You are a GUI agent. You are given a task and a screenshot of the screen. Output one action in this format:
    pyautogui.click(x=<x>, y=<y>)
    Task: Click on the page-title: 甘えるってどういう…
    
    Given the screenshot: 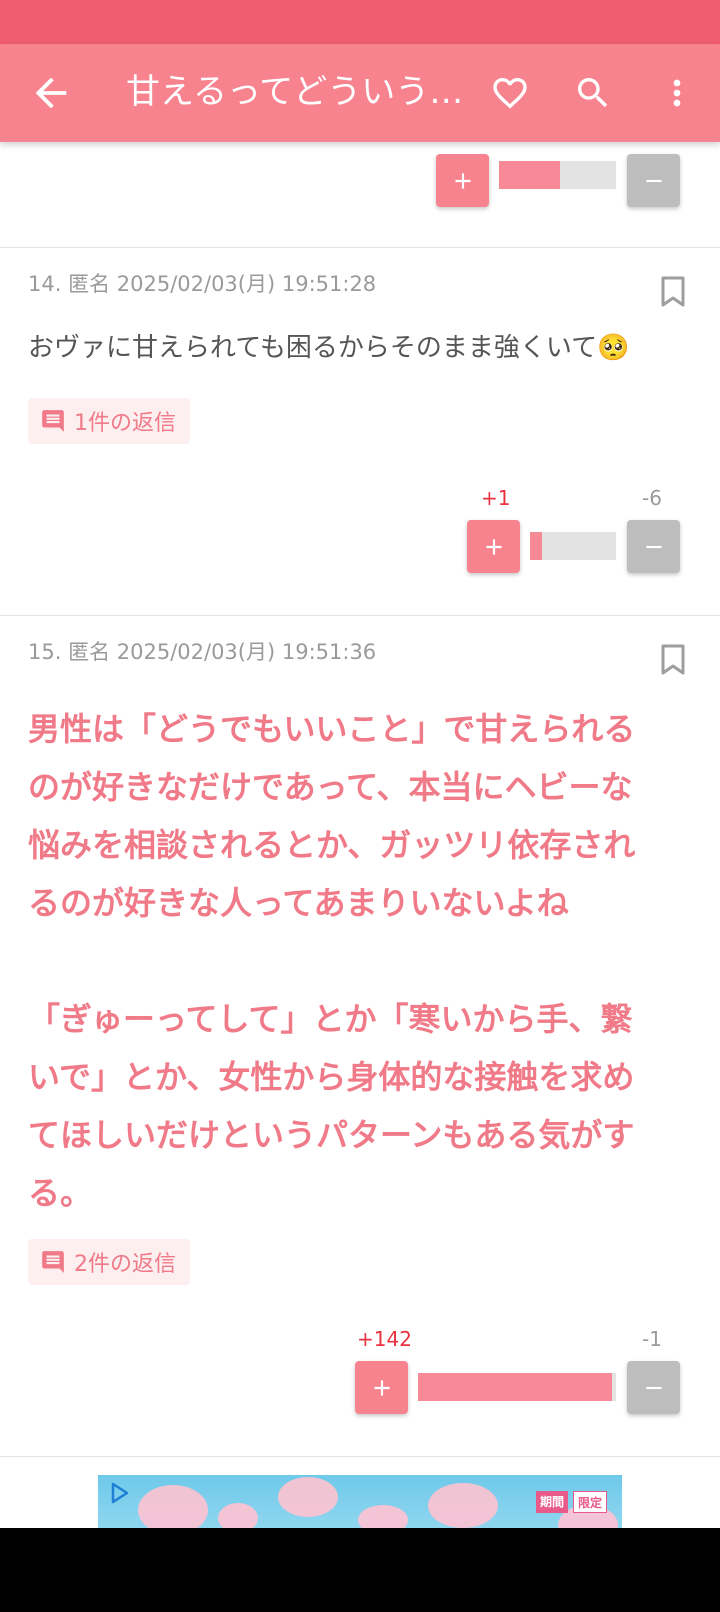 What is the action you would take?
    pyautogui.click(x=295, y=92)
    